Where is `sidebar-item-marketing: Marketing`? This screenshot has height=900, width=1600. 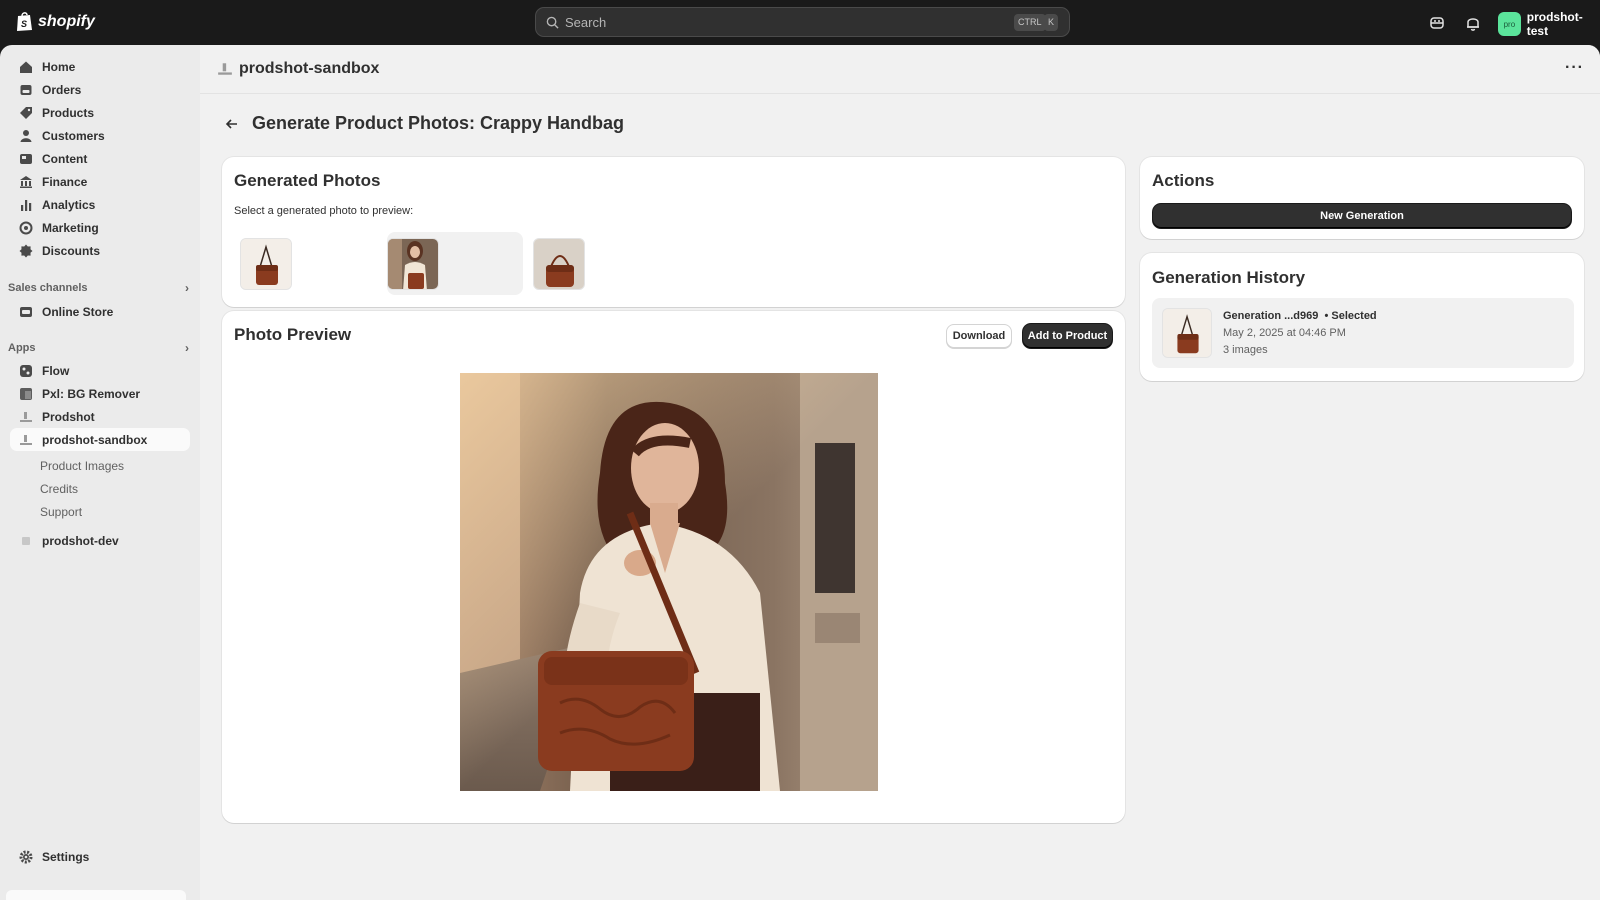 sidebar-item-marketing: Marketing is located at coordinates (100, 227).